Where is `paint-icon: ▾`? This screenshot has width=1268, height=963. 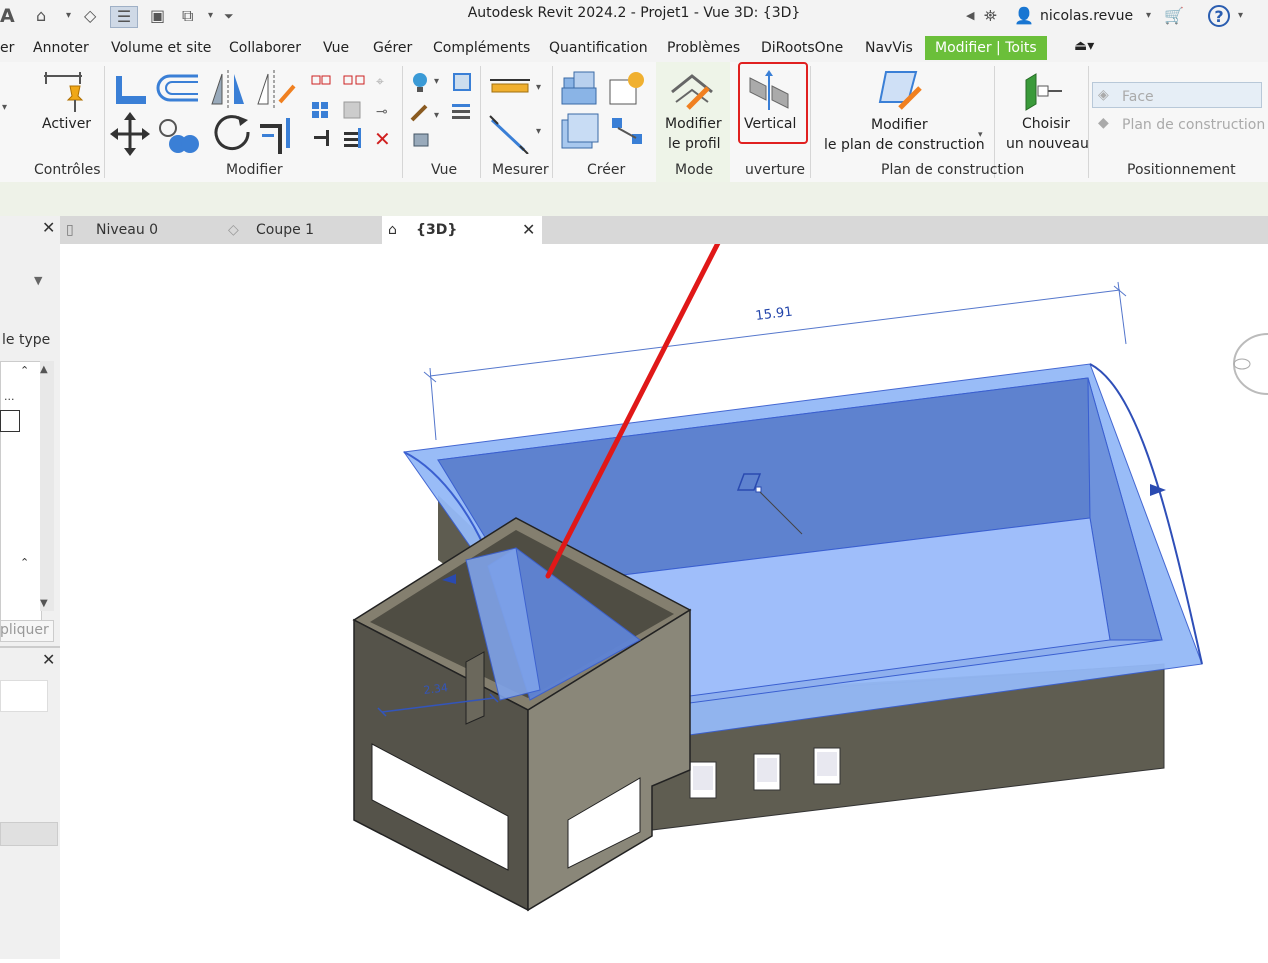
paint-icon: ▾ is located at coordinates (424, 113).